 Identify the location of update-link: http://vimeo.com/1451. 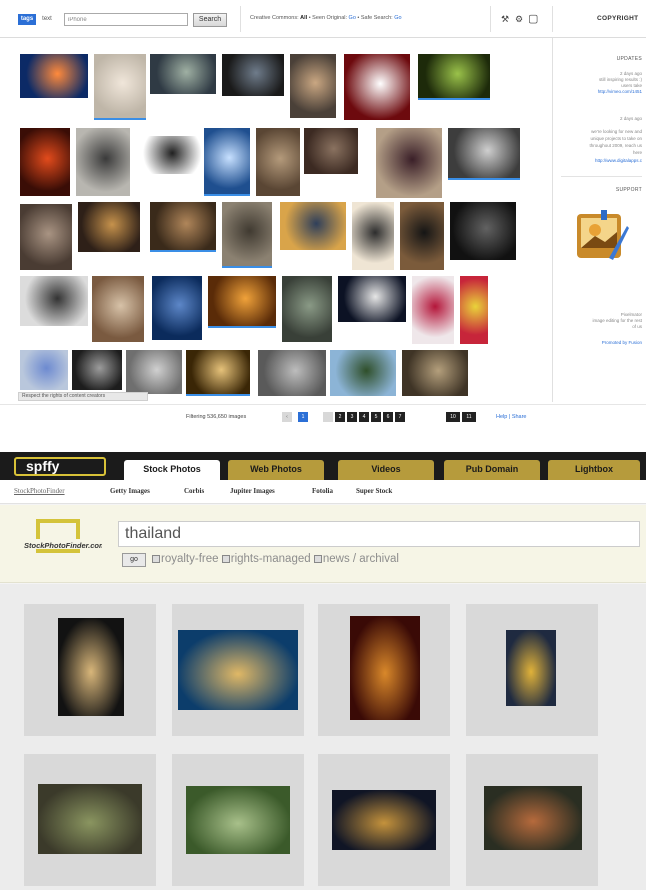
(620, 91).